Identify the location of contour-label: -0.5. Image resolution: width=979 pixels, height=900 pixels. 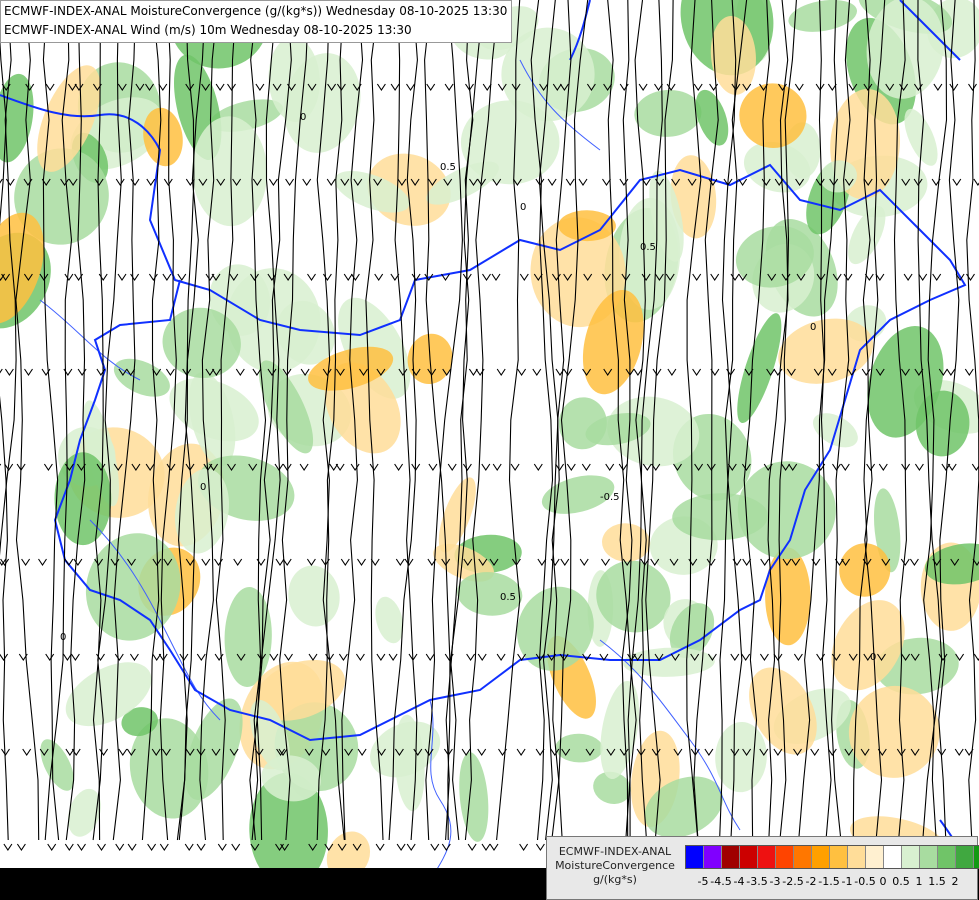
(610, 497).